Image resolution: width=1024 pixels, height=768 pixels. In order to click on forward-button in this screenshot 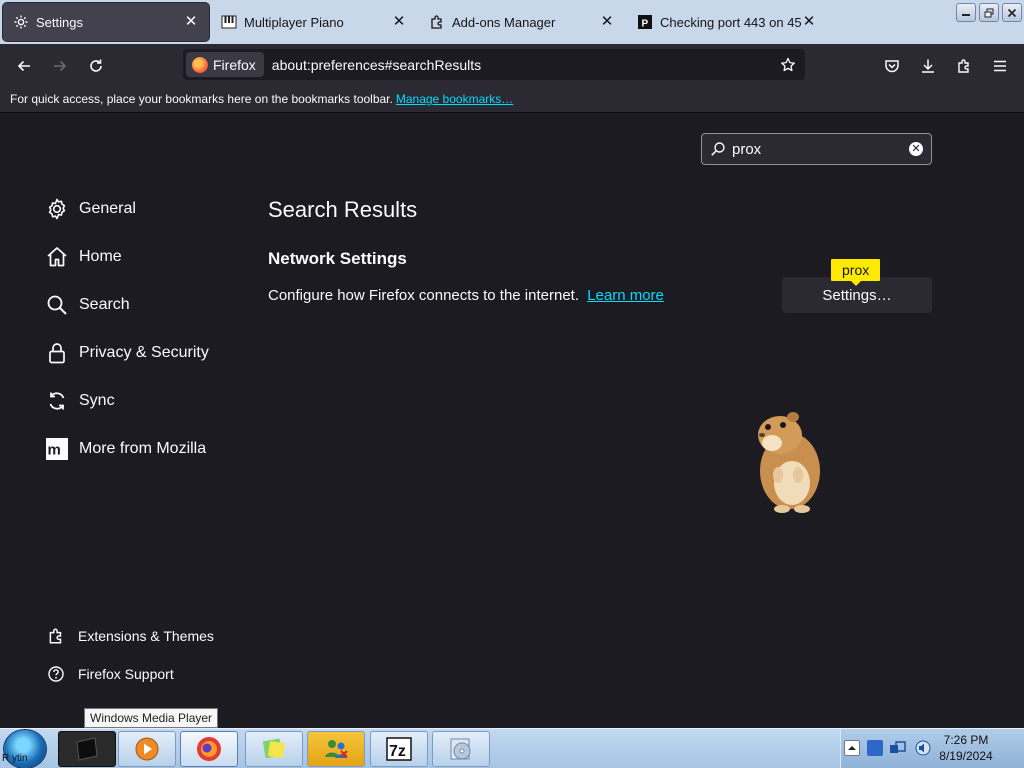, I will do `click(60, 66)`.